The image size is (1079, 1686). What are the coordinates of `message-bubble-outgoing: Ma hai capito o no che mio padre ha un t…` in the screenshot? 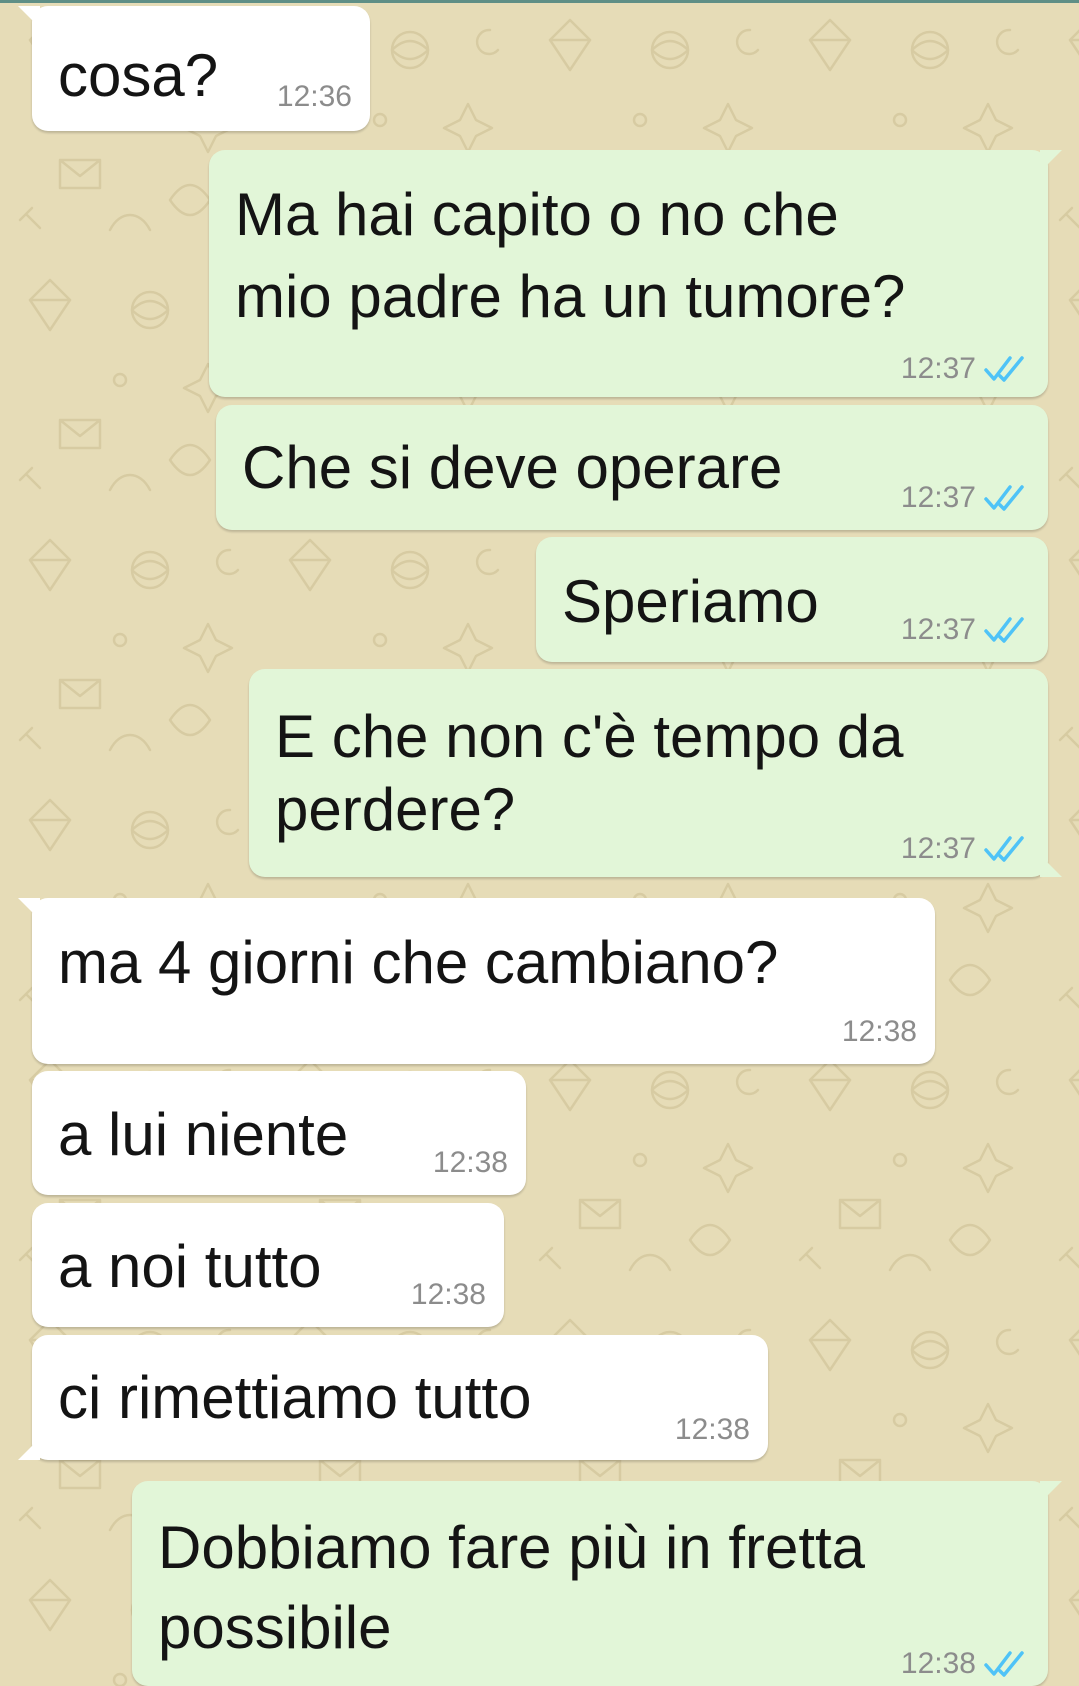 It's located at (635, 273).